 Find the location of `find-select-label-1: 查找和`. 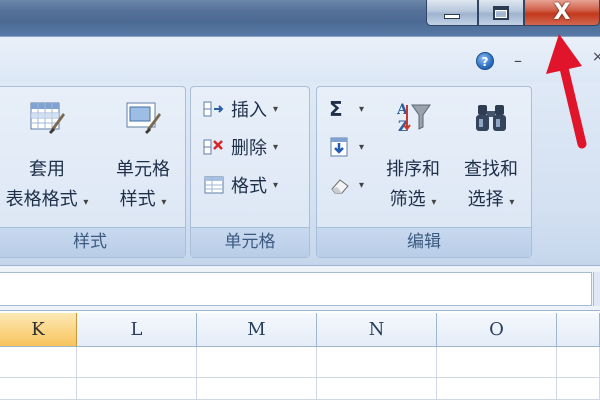

find-select-label-1: 查找和 is located at coordinates (491, 169).